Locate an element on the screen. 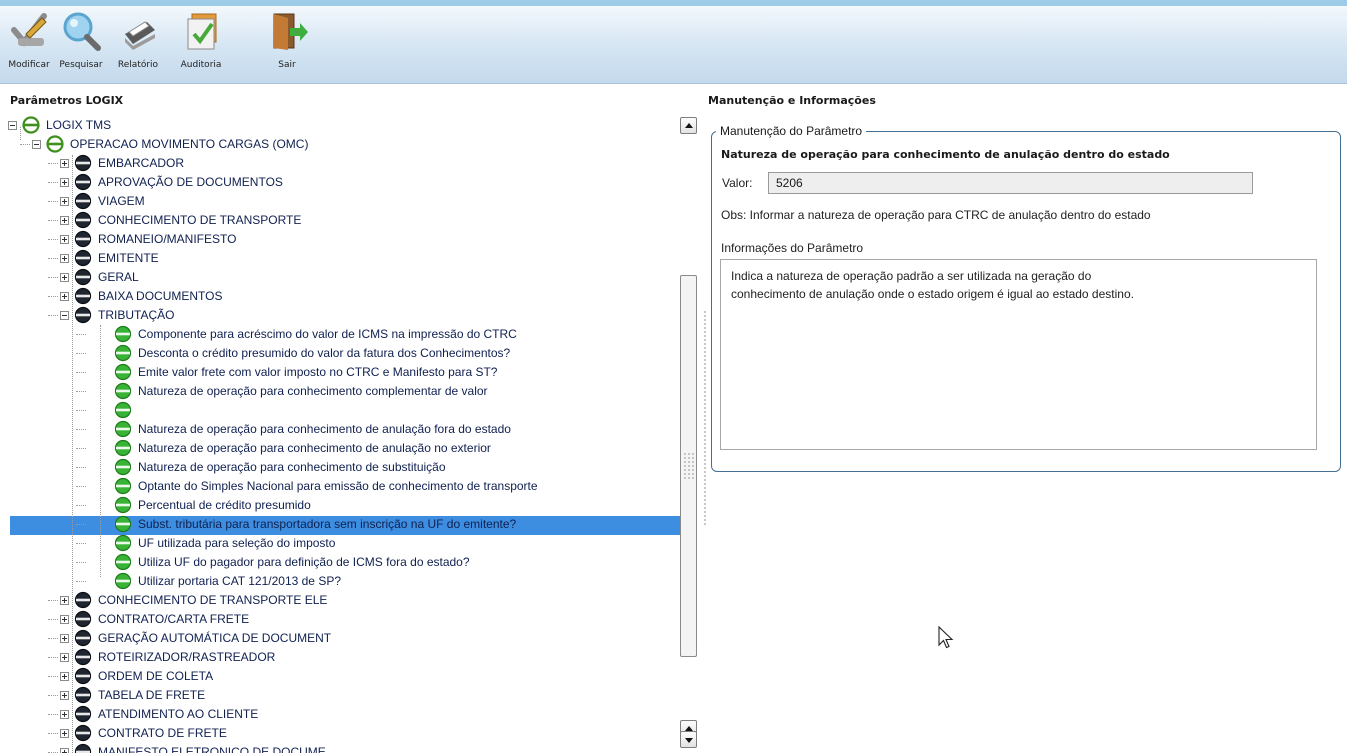  title-strip is located at coordinates (673, 3).